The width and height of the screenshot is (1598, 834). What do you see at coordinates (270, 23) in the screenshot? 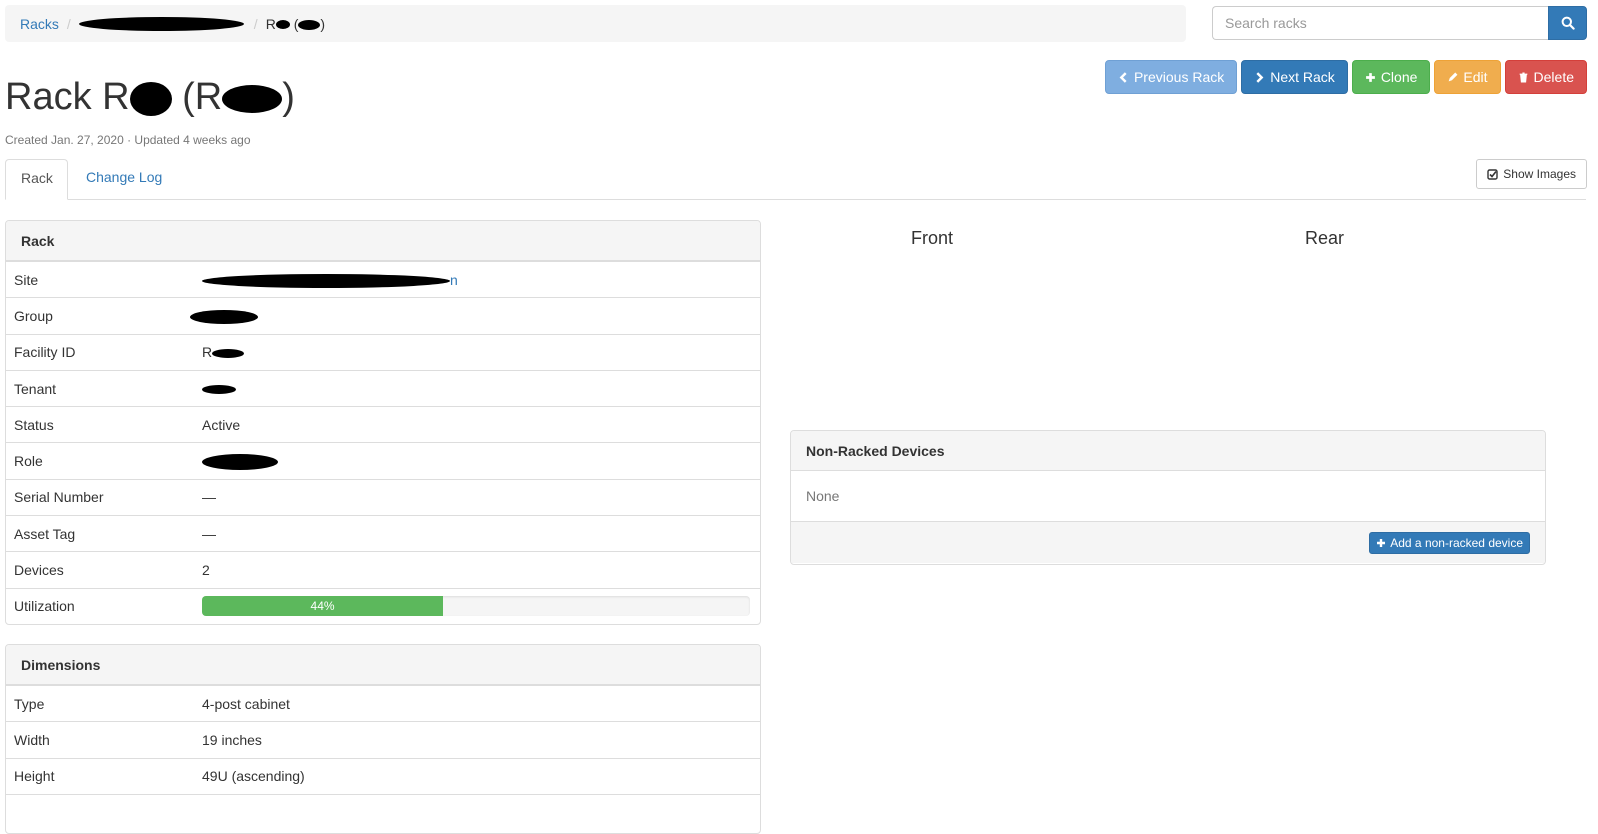
I see `breadcrumb-current-prefix: R` at bounding box center [270, 23].